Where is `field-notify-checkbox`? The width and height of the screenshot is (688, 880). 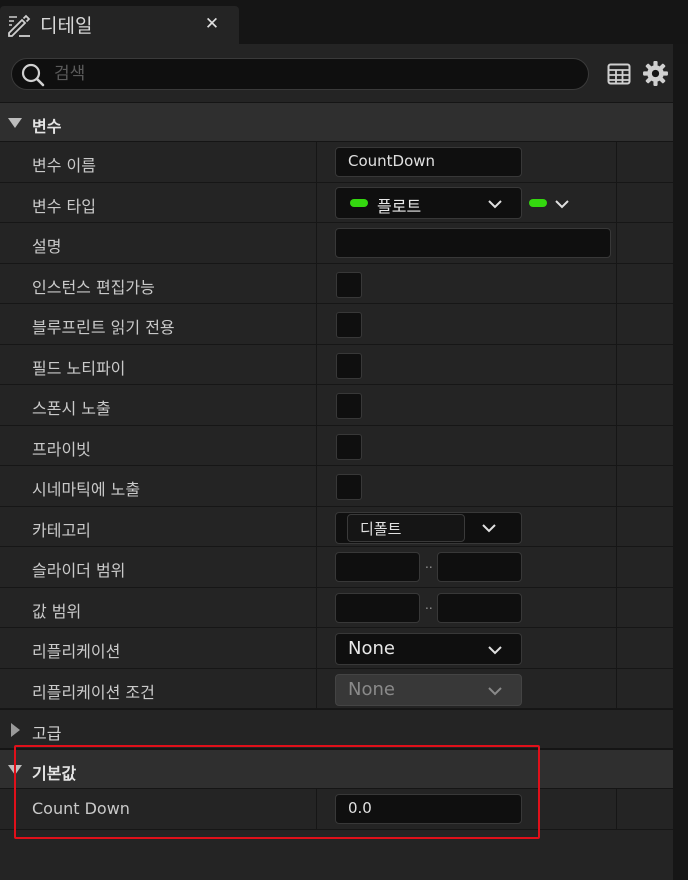
field-notify-checkbox is located at coordinates (349, 365).